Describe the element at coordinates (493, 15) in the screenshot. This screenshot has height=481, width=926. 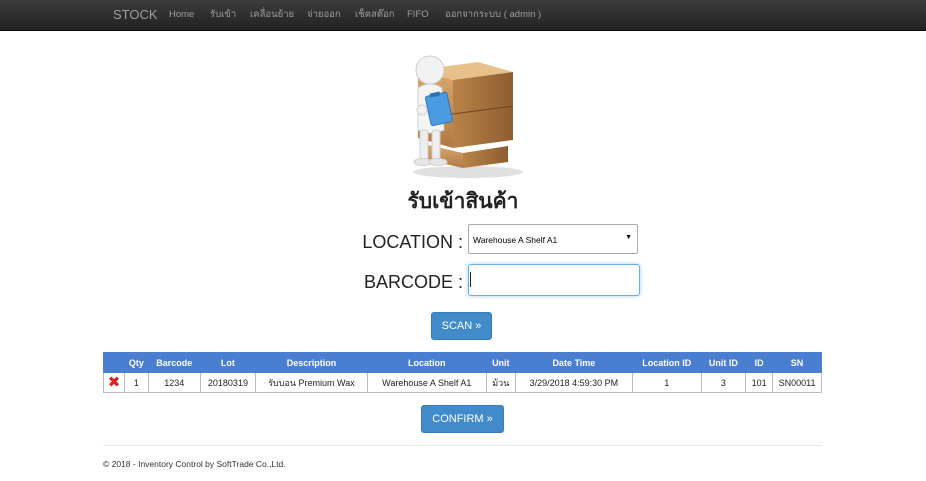
I see `nav-logout: ออกจากระบบ ( admin )` at that location.